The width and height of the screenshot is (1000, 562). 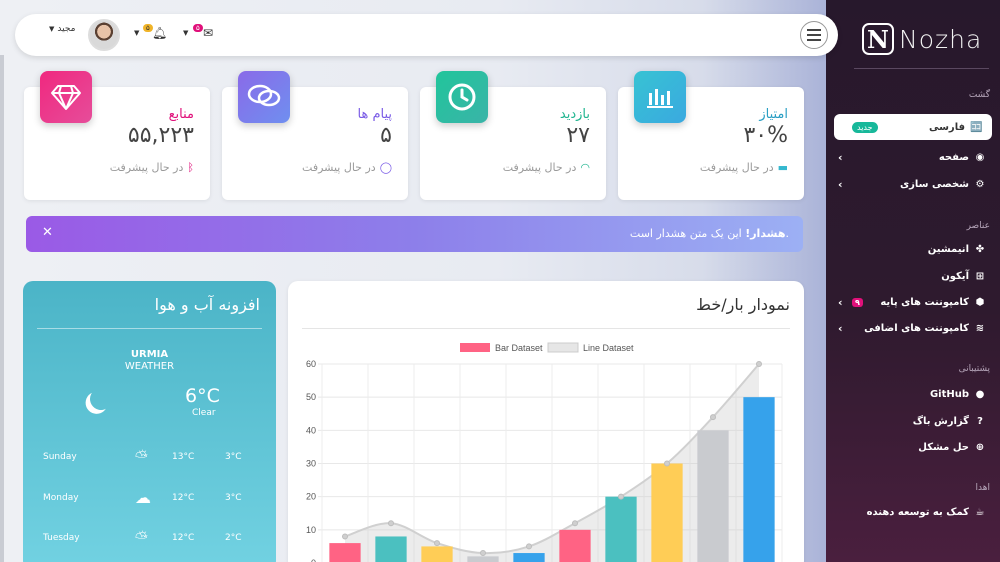 What do you see at coordinates (100, 398) in the screenshot?
I see `moon-icon` at bounding box center [100, 398].